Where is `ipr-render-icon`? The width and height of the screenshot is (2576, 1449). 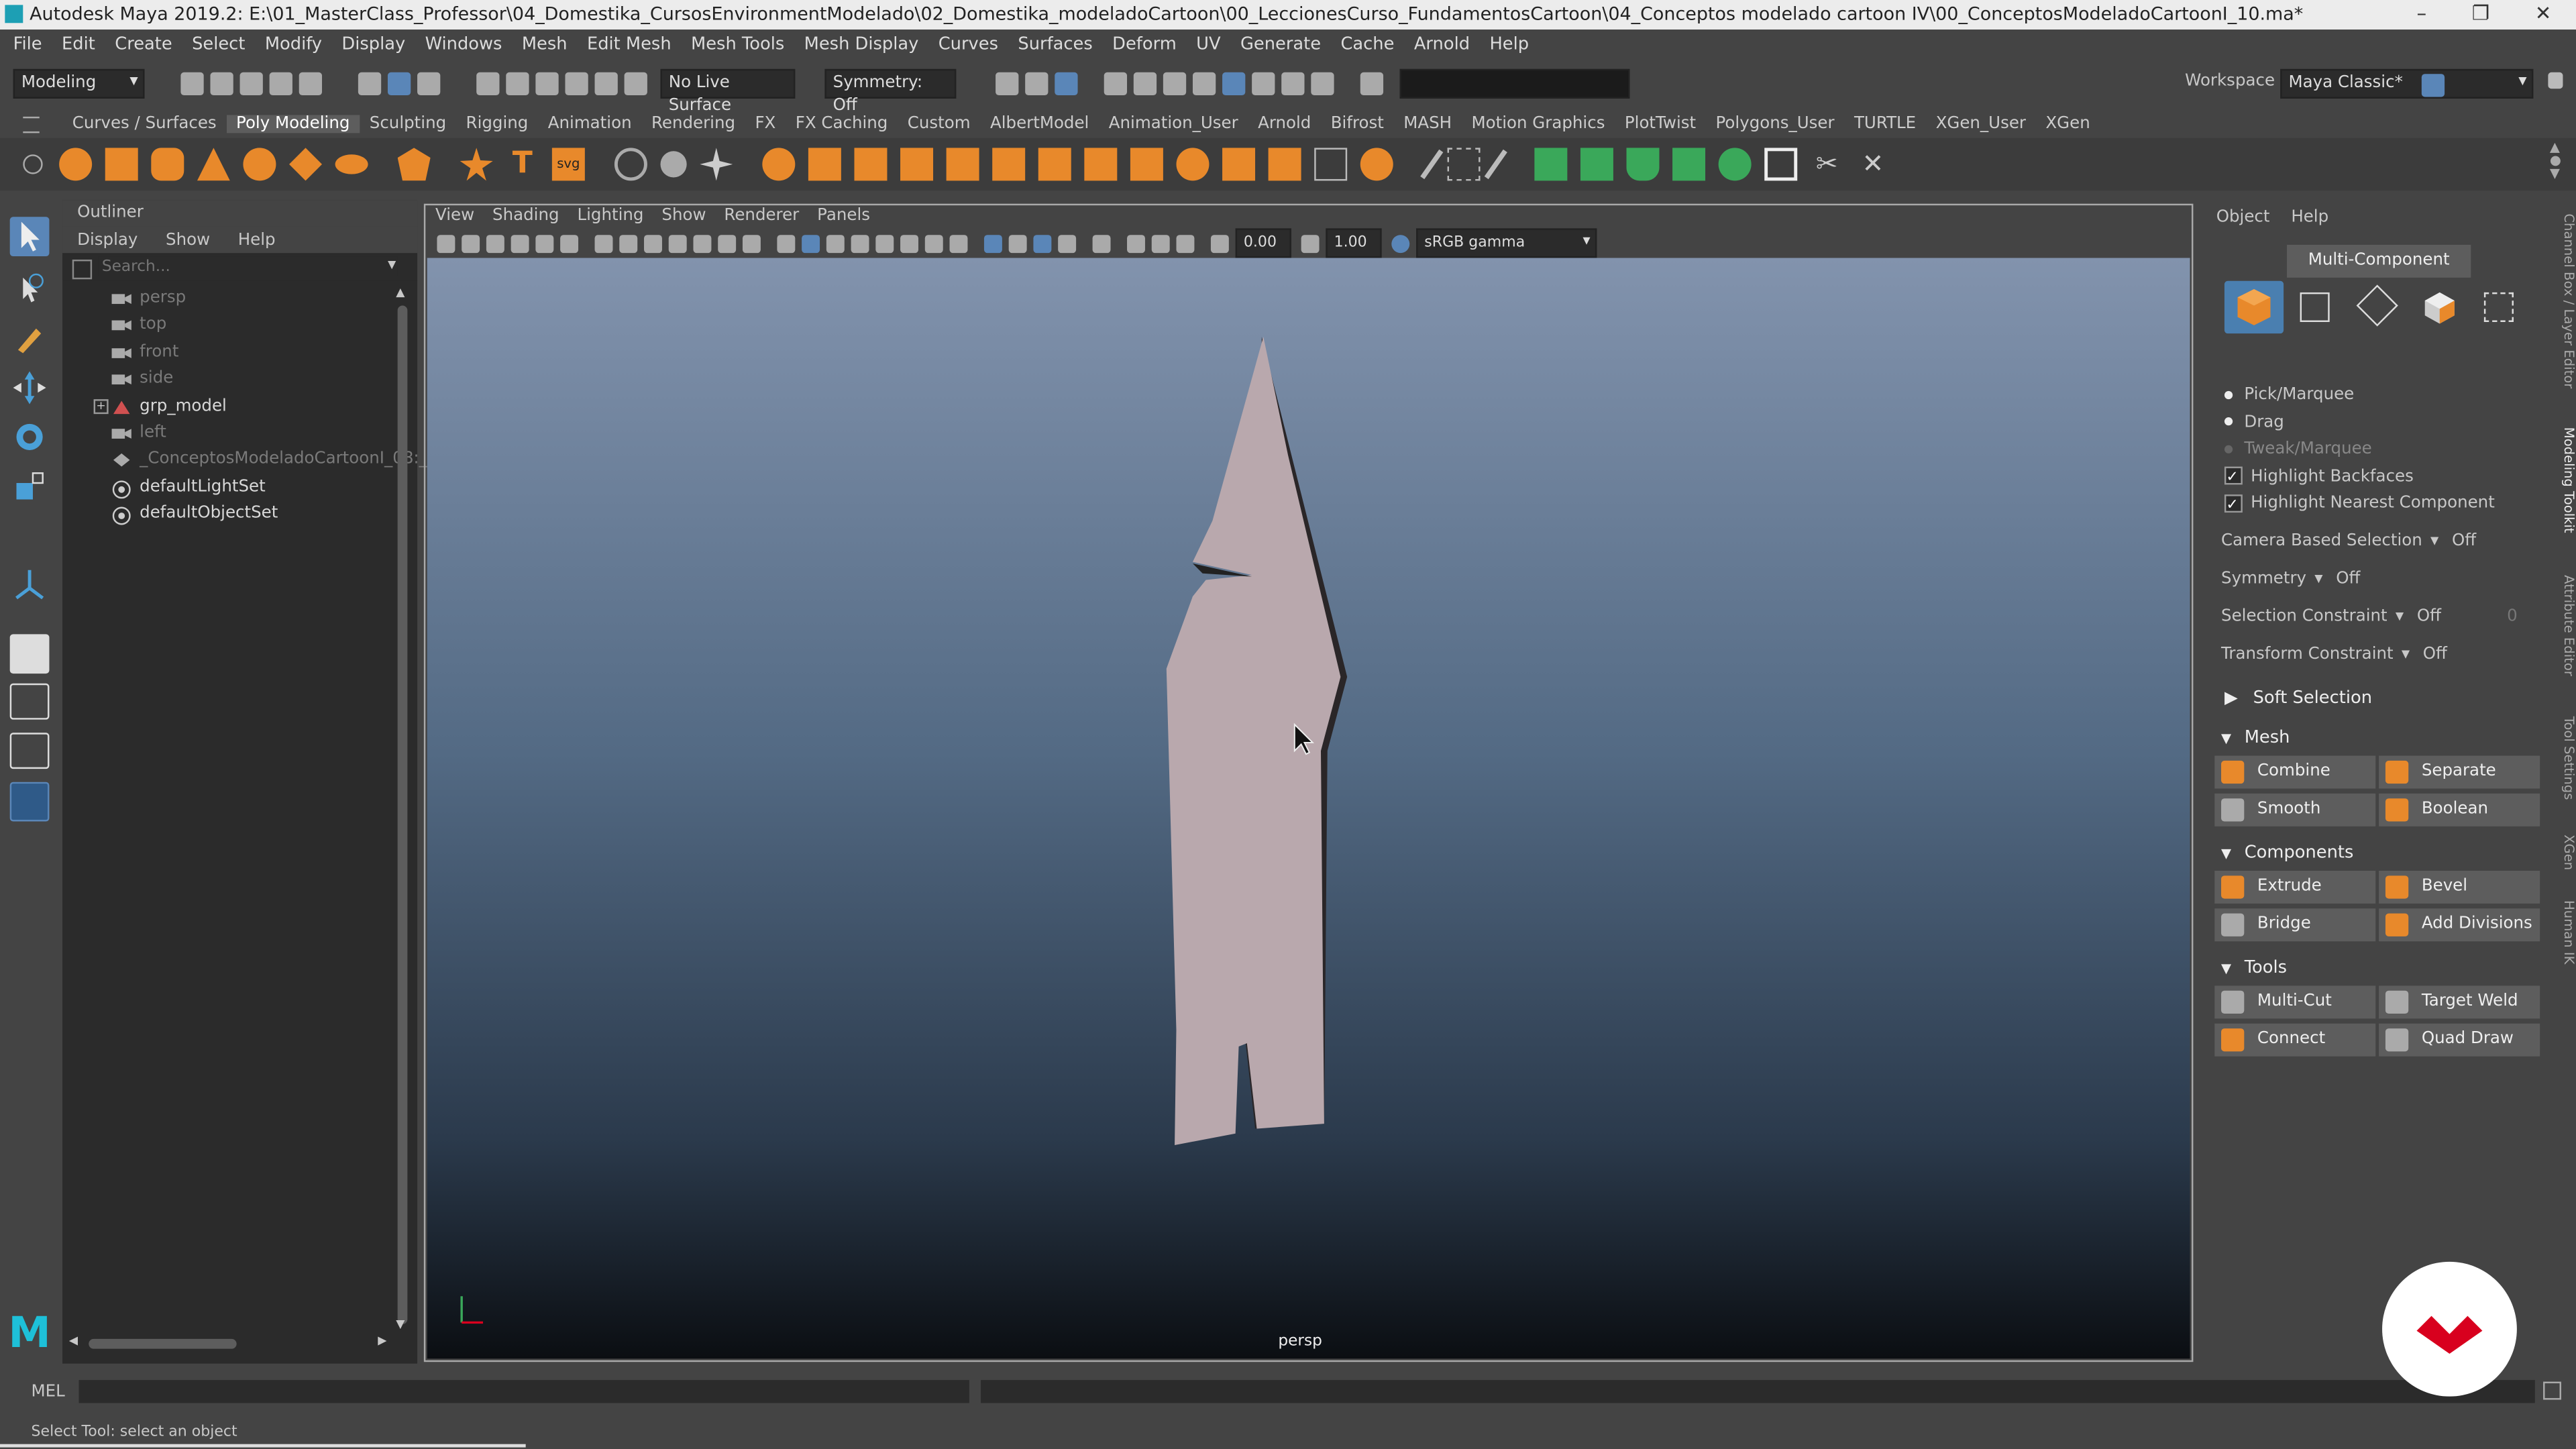 ipr-render-icon is located at coordinates (1175, 84).